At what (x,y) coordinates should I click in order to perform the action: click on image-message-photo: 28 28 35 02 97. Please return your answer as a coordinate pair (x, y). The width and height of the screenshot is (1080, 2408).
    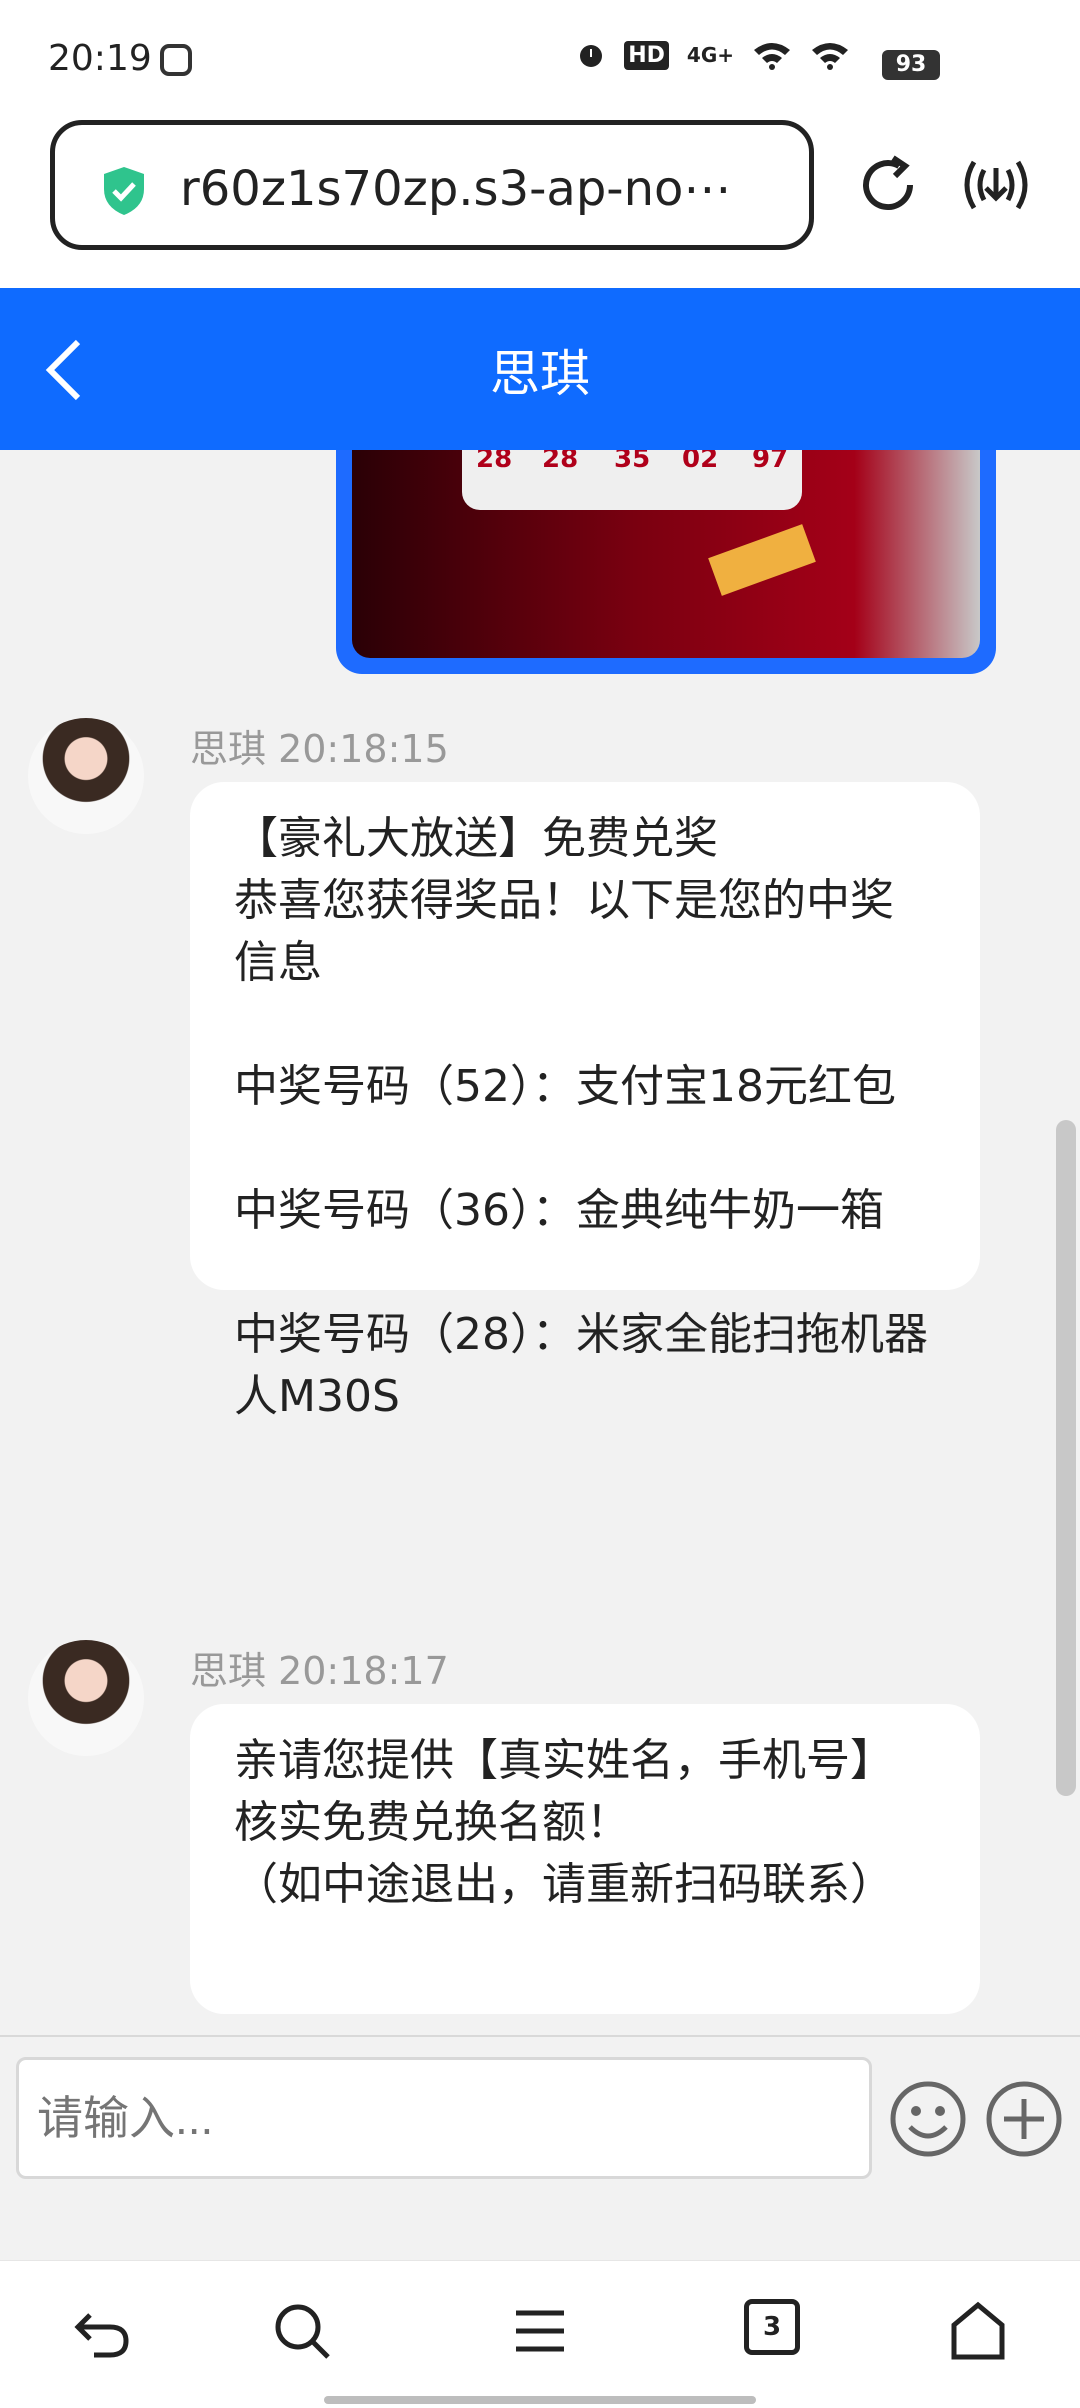
    Looking at the image, I should click on (666, 554).